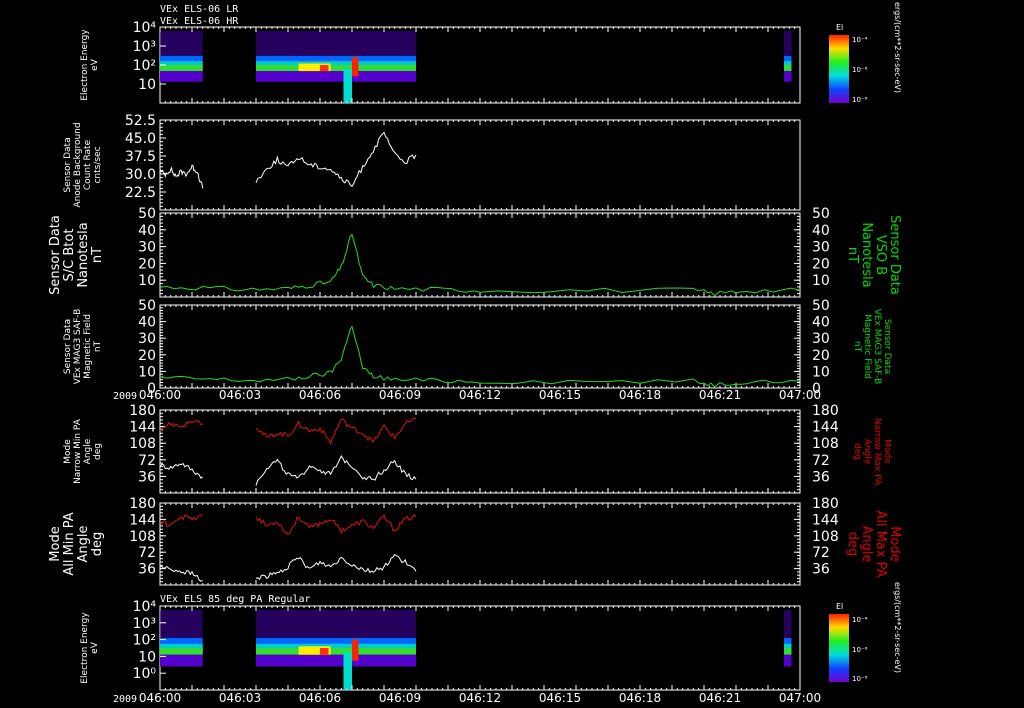  I want to click on ylabel-1-line-2: Count Rate, so click(88, 164).